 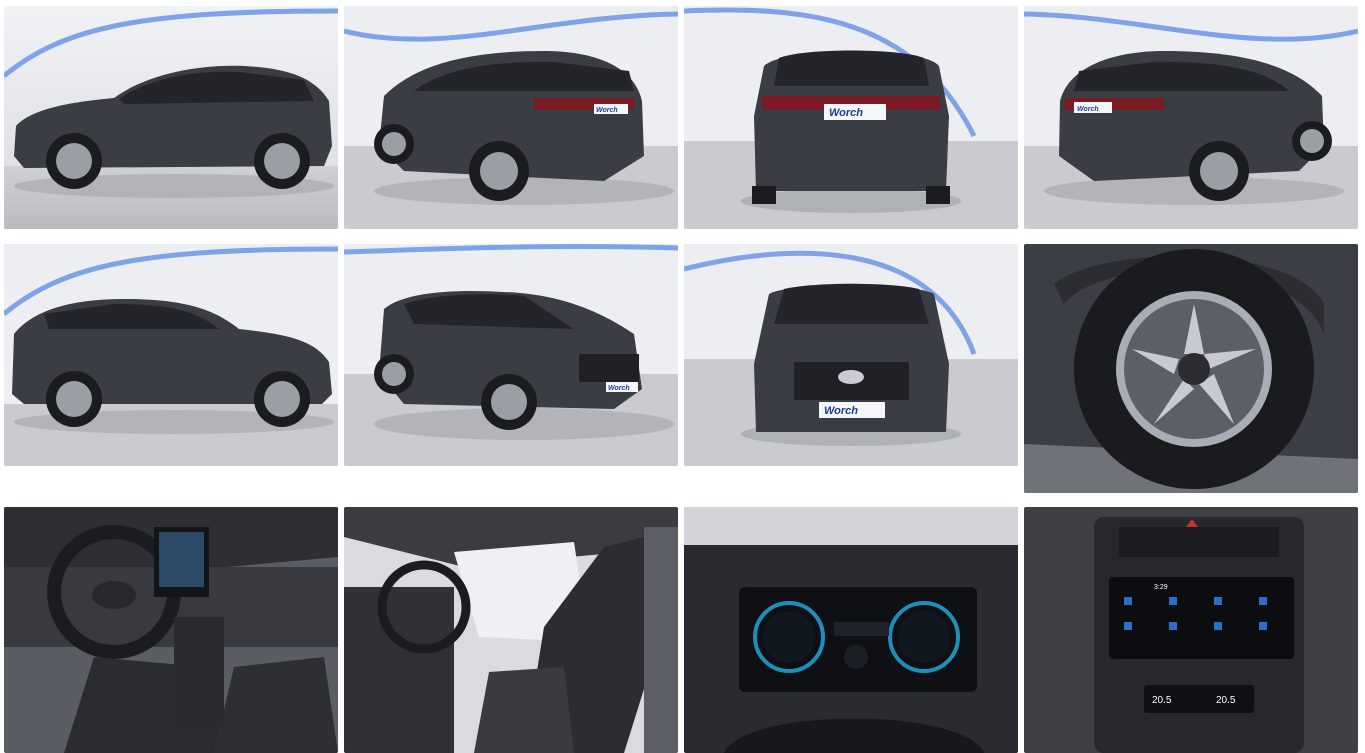 I want to click on photo-infotainment: 3:29 20.5 20.5, so click(x=1191, y=630).